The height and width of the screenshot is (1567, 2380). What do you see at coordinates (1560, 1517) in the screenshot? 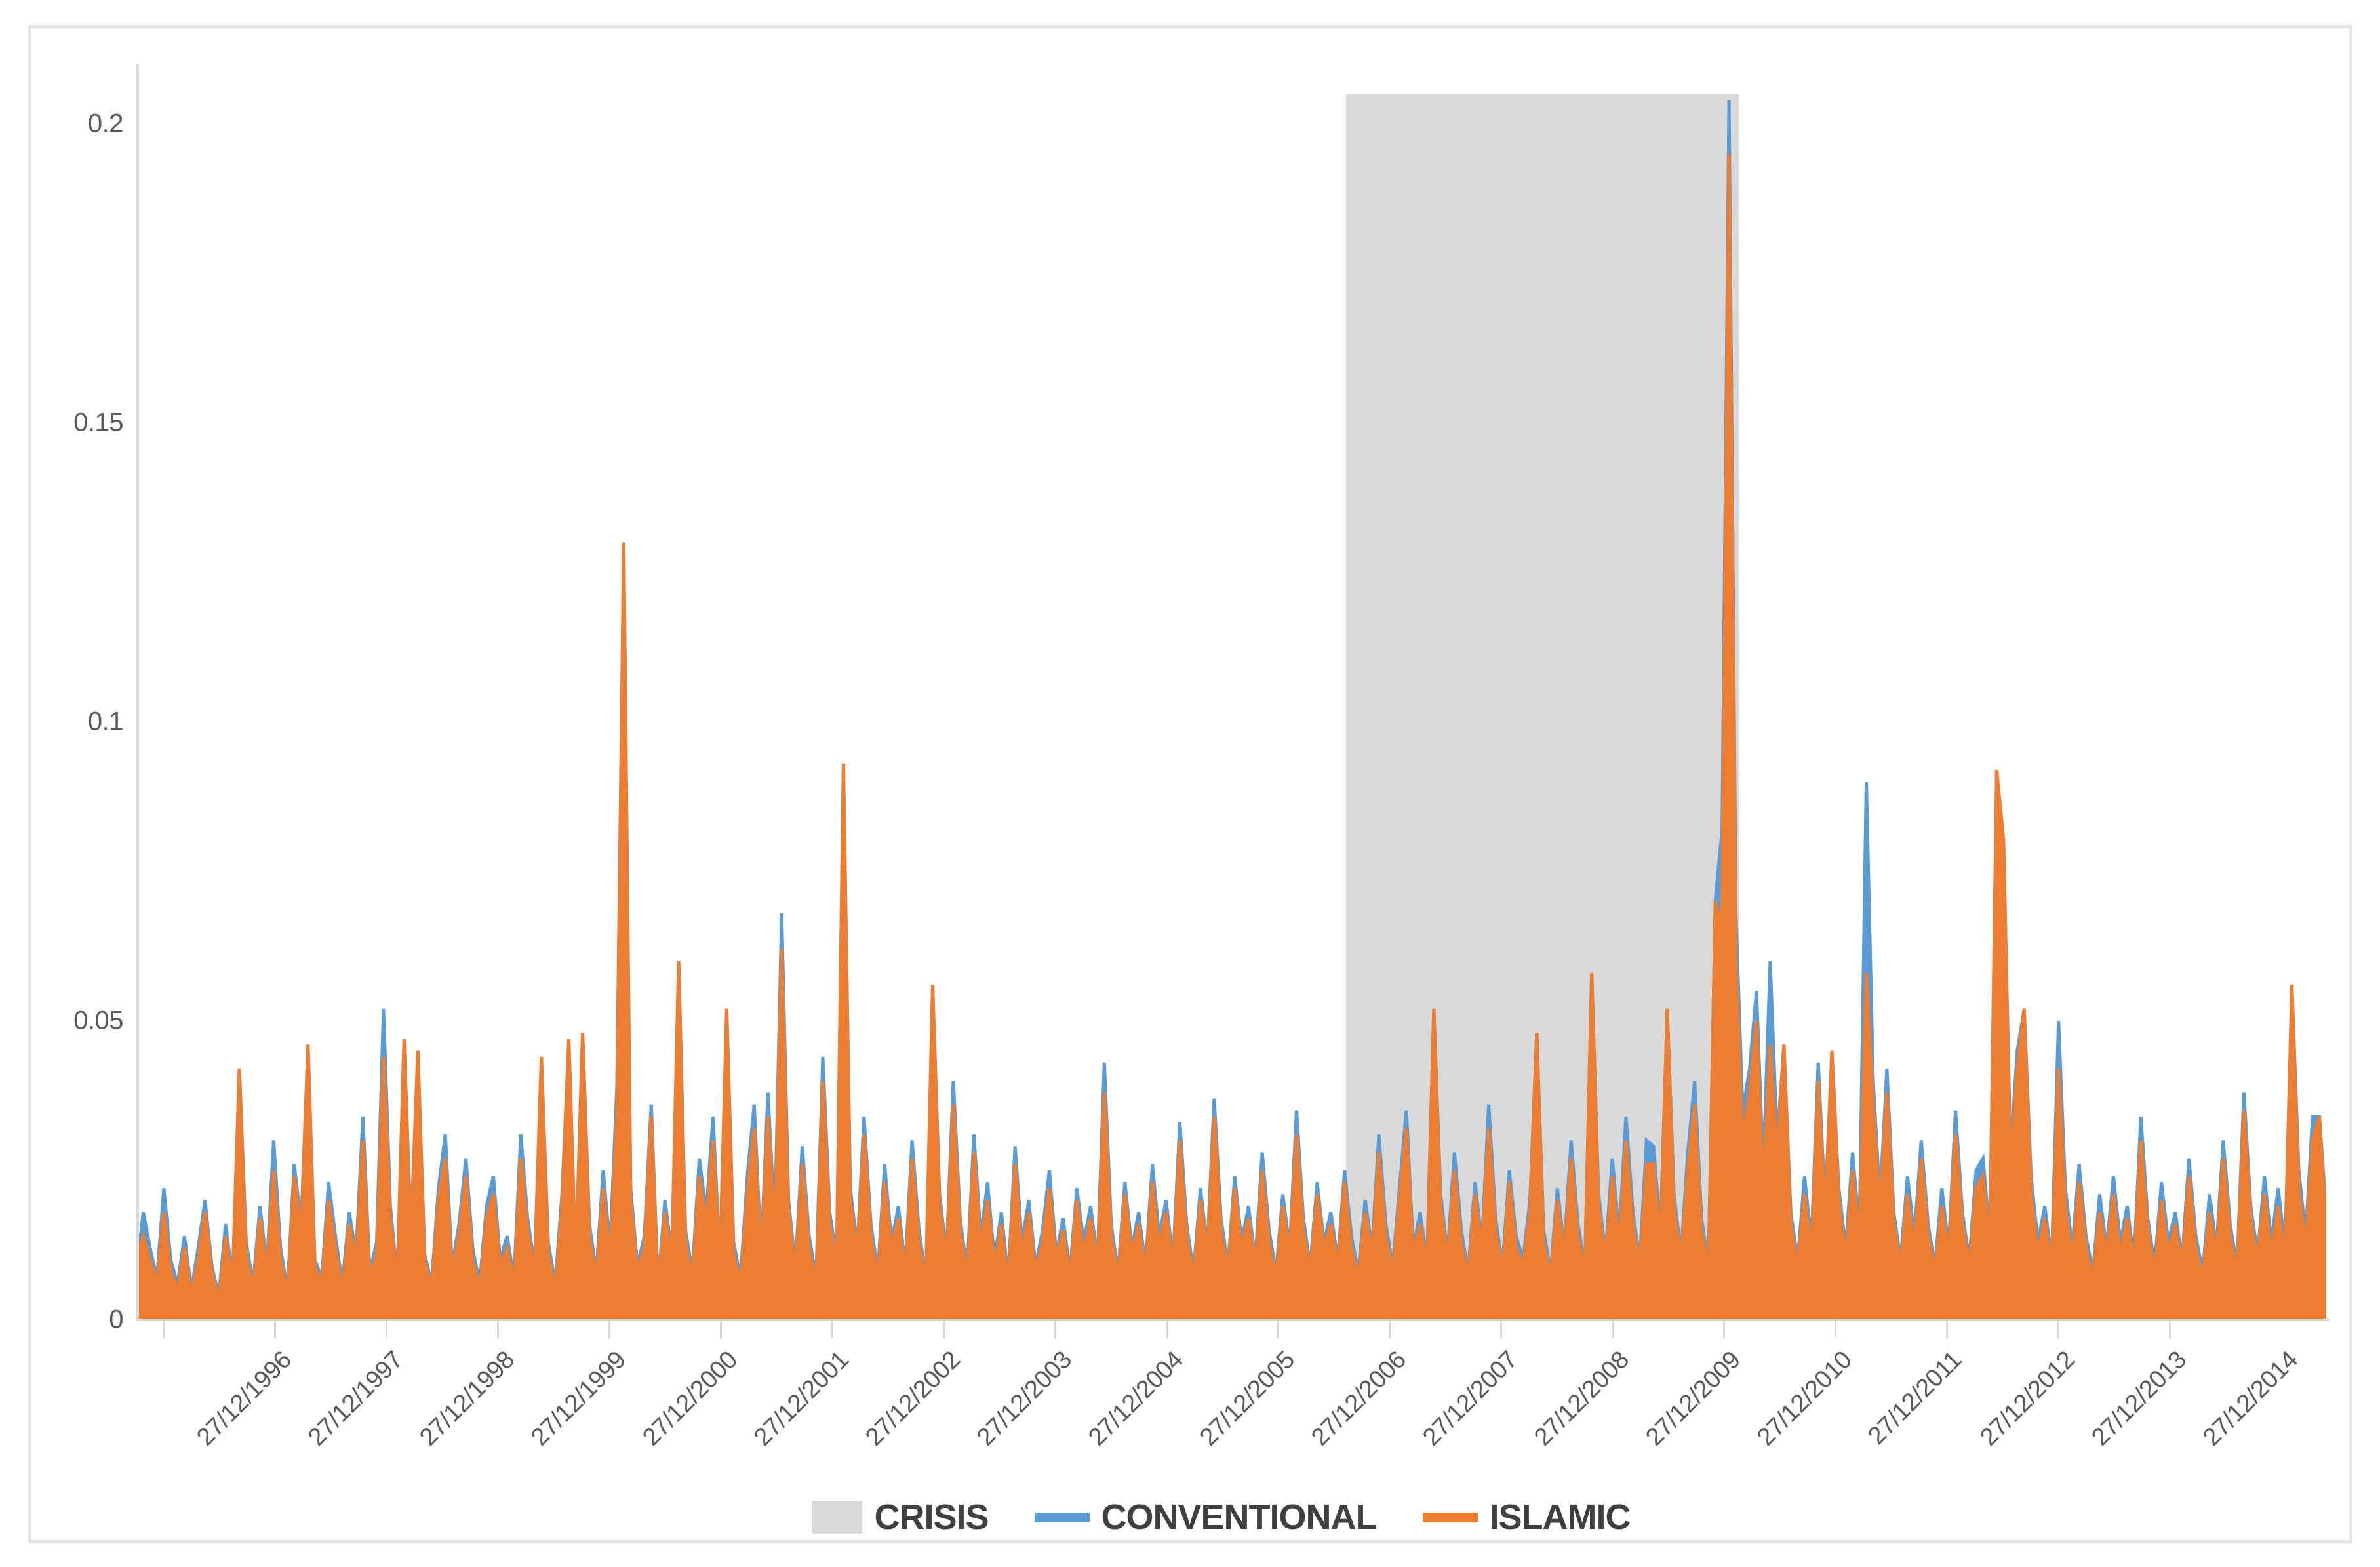
I see `legend-item-label: ISLAMIC` at bounding box center [1560, 1517].